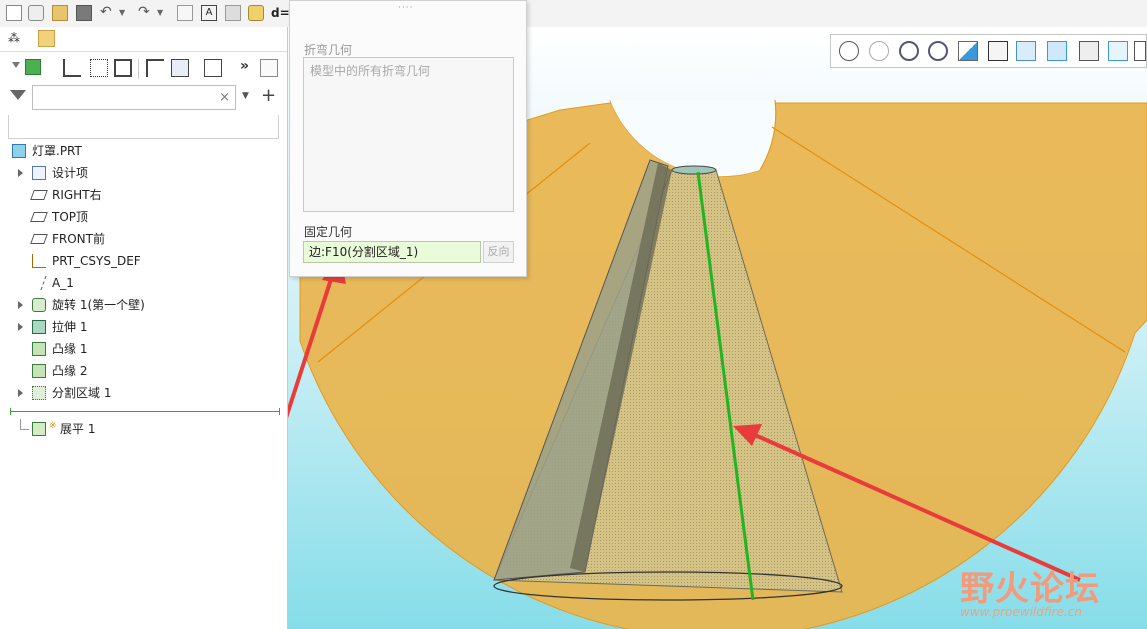 The width and height of the screenshot is (1147, 629). What do you see at coordinates (98, 305) in the screenshot?
I see `tree-item-label: 旋转 1(第一个壁)` at bounding box center [98, 305].